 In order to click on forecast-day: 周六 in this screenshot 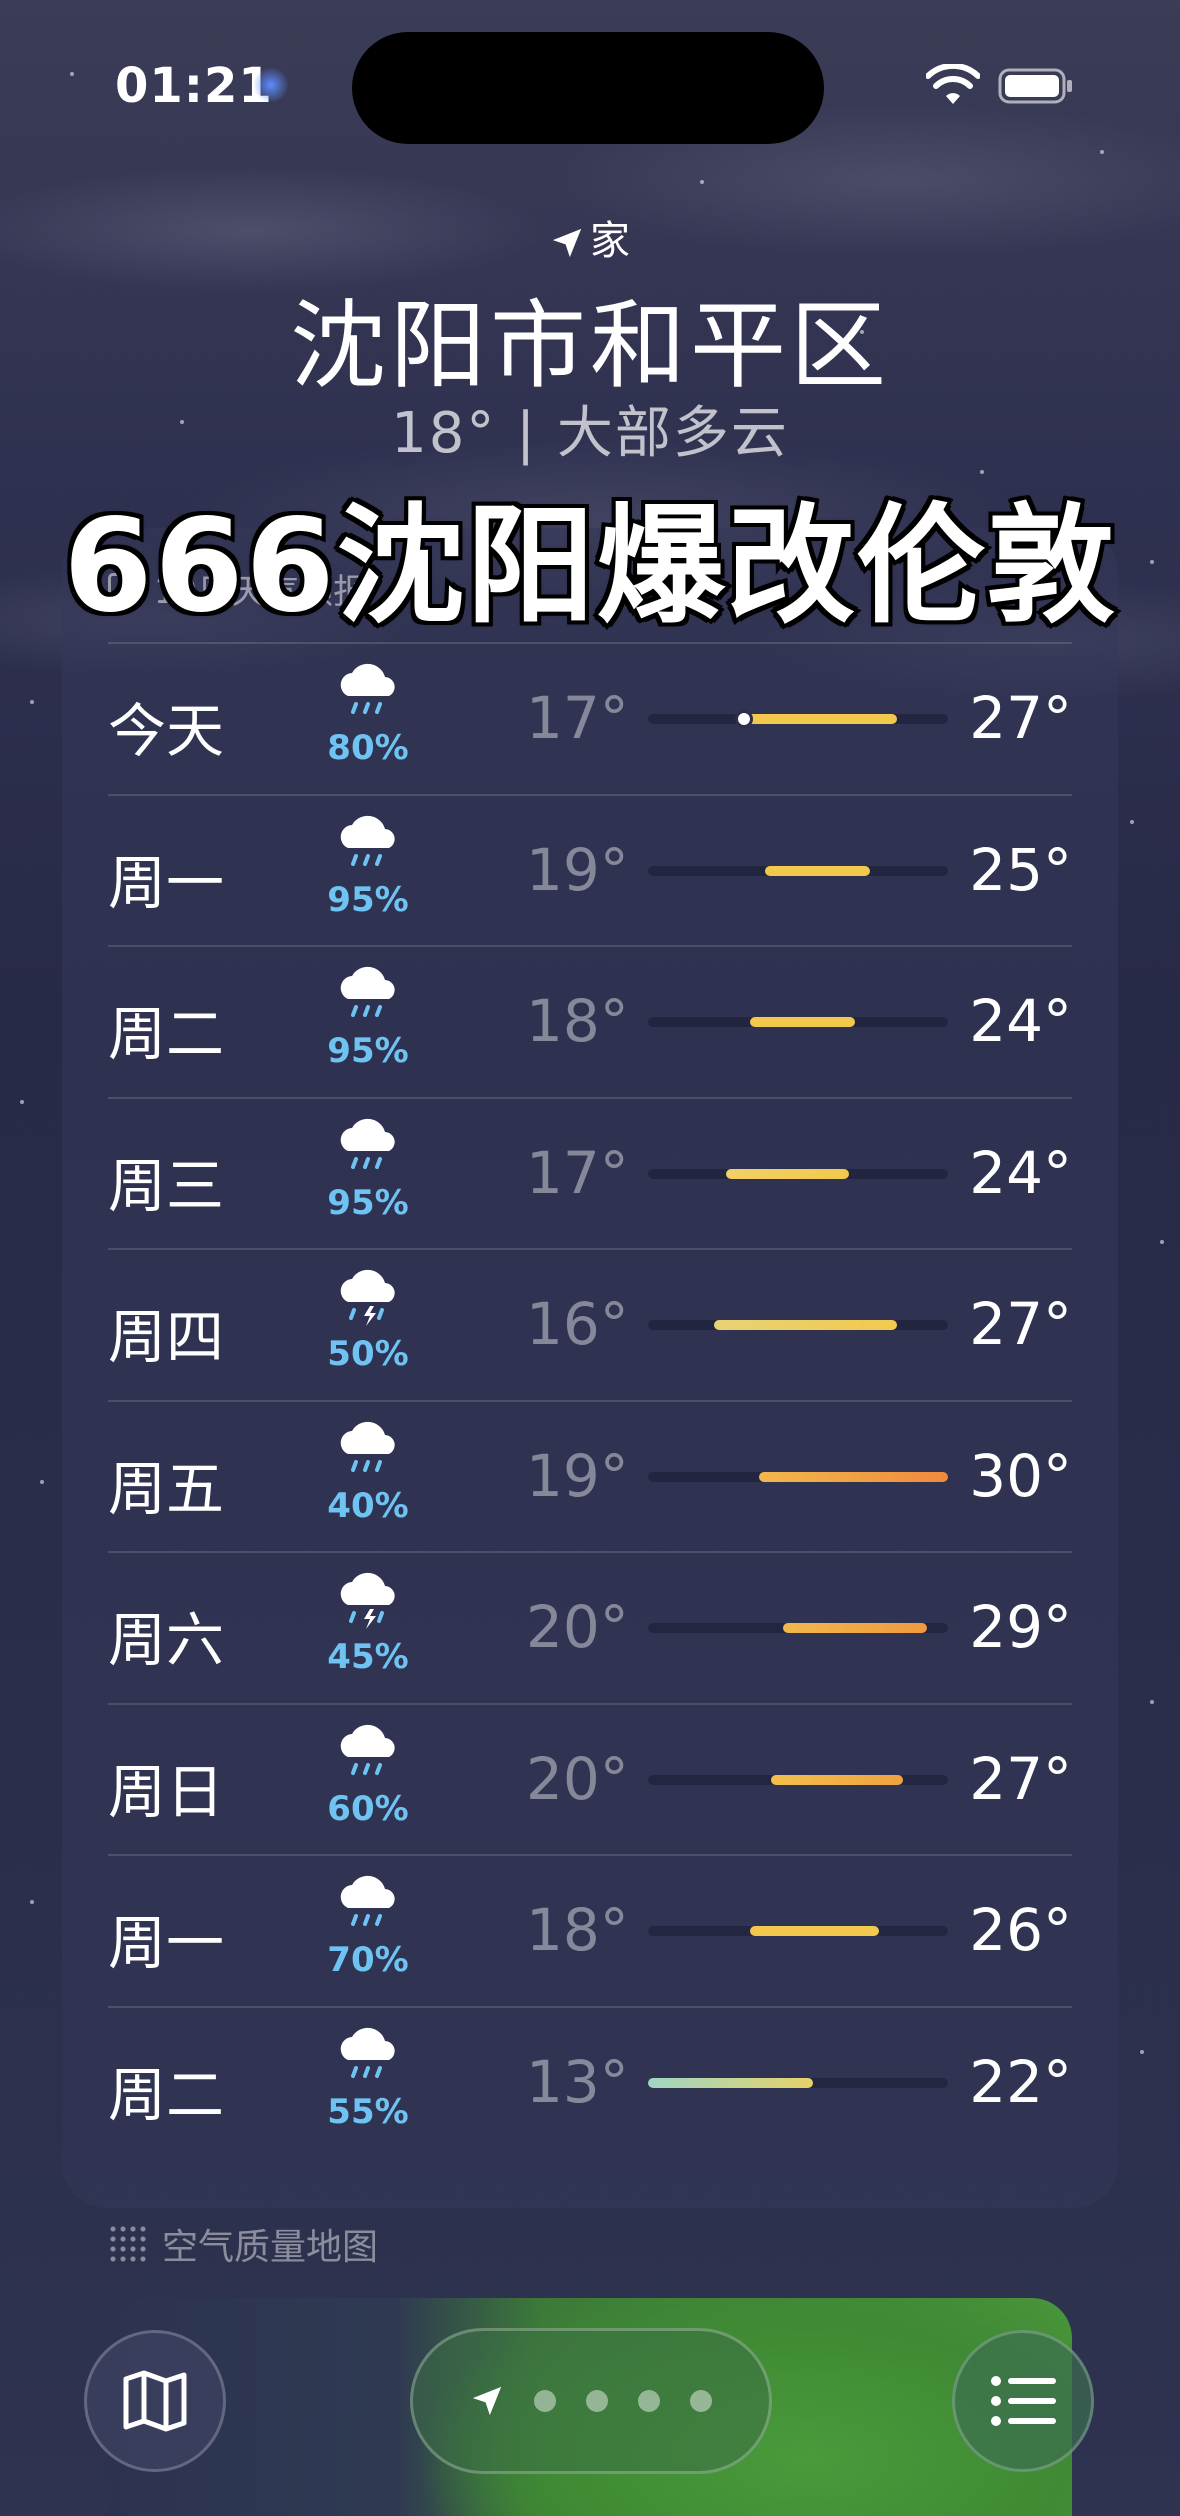, I will do `click(166, 1640)`.